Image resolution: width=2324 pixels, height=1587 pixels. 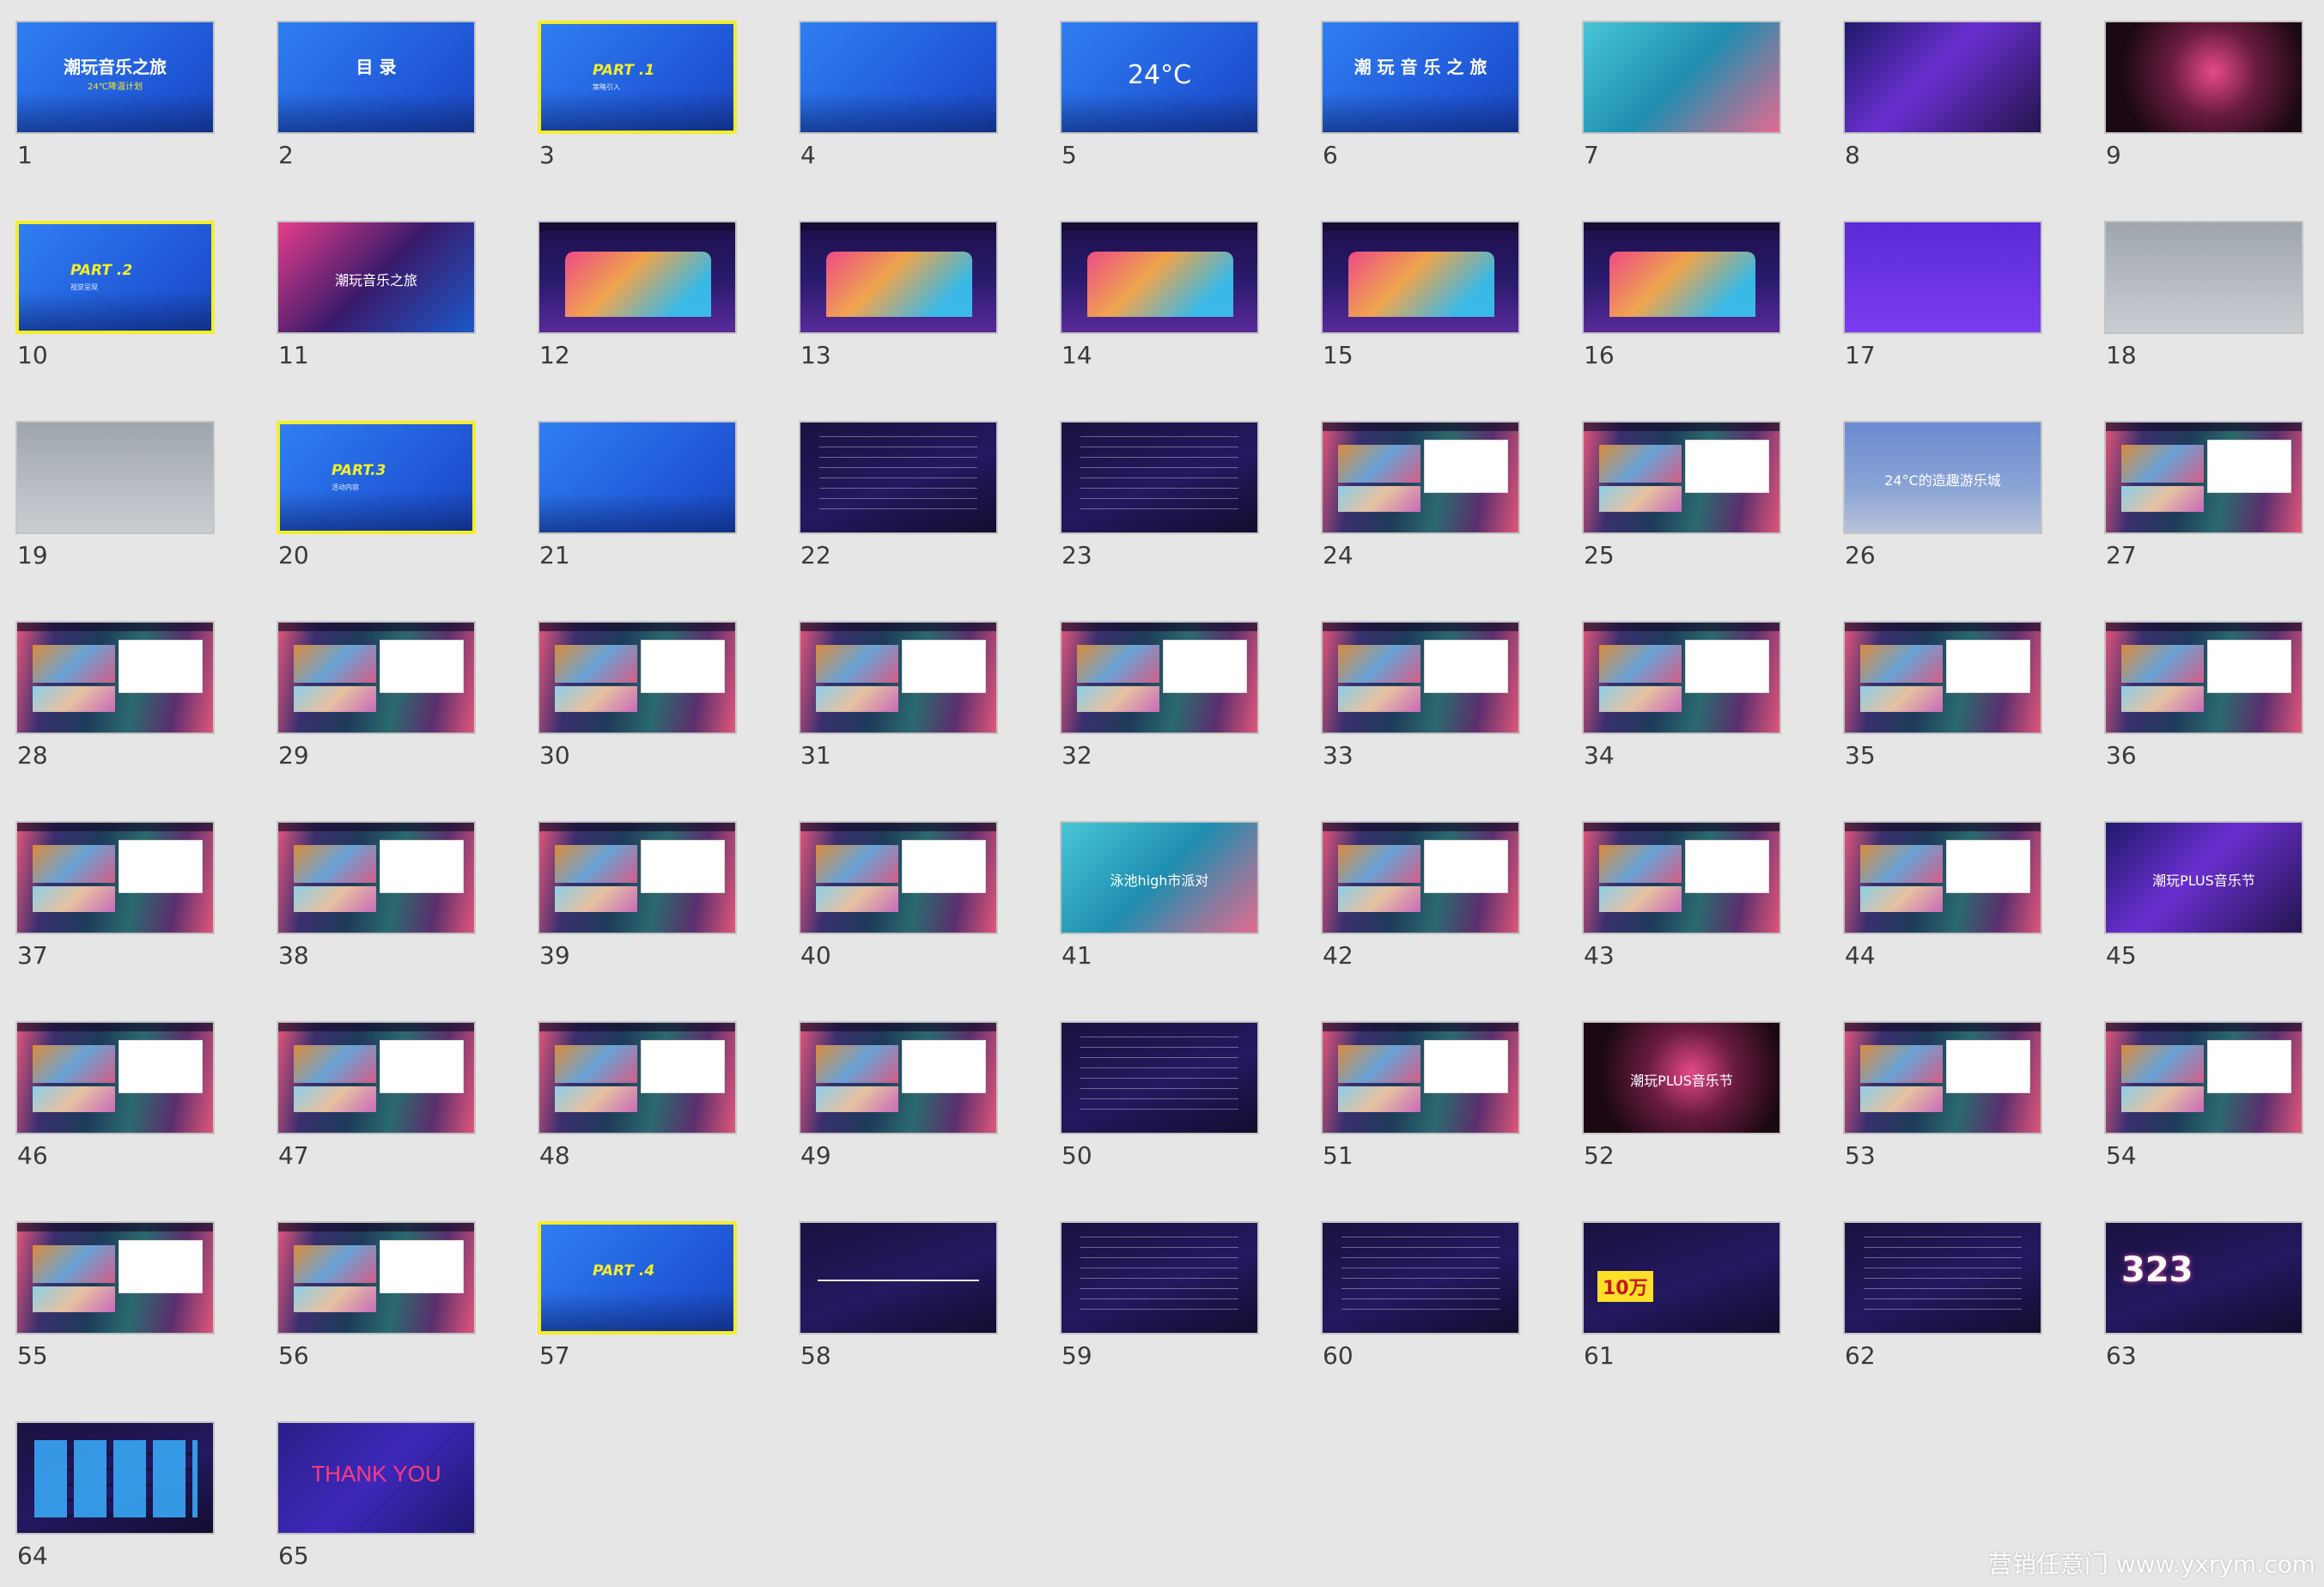 I want to click on slide-thumbnail: PART .4 57, so click(x=638, y=1295).